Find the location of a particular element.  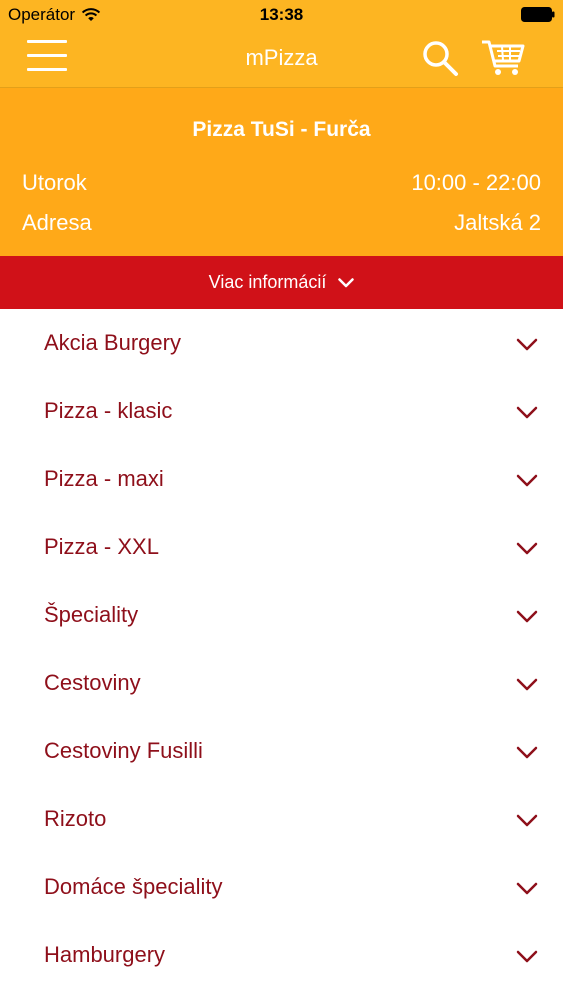

category-label: Rizoto is located at coordinates (75, 818).